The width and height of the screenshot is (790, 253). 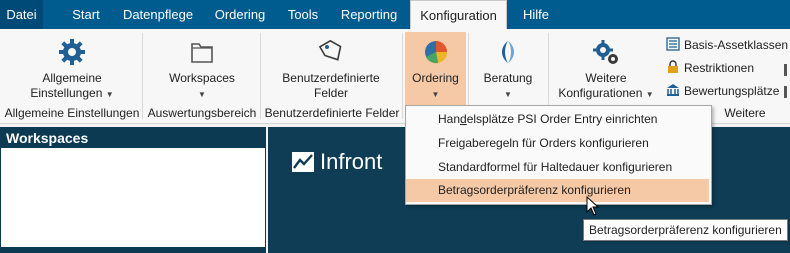 What do you see at coordinates (732, 91) in the screenshot?
I see `bewertungsplaetze-label: Bewertungsplätze` at bounding box center [732, 91].